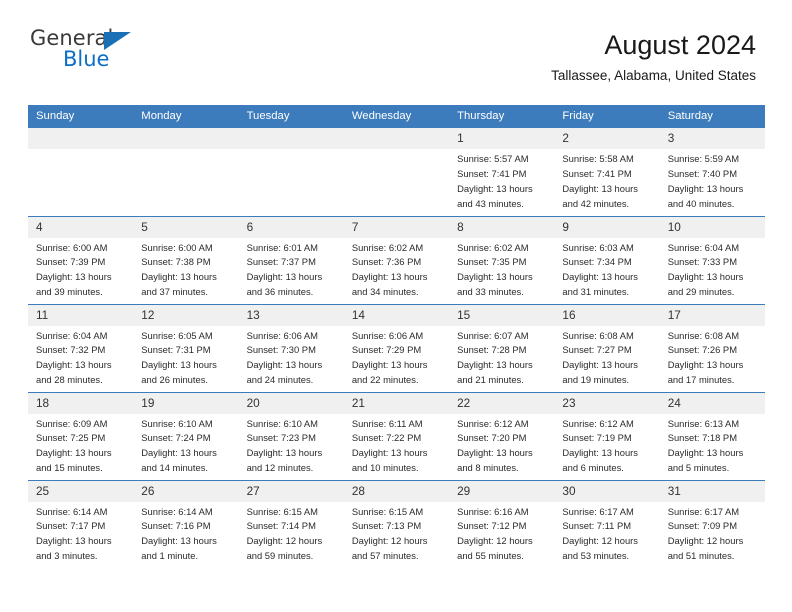 Image resolution: width=792 pixels, height=612 pixels. What do you see at coordinates (385, 292) in the screenshot?
I see `daylight-text-cont: and 34 minutes.` at bounding box center [385, 292].